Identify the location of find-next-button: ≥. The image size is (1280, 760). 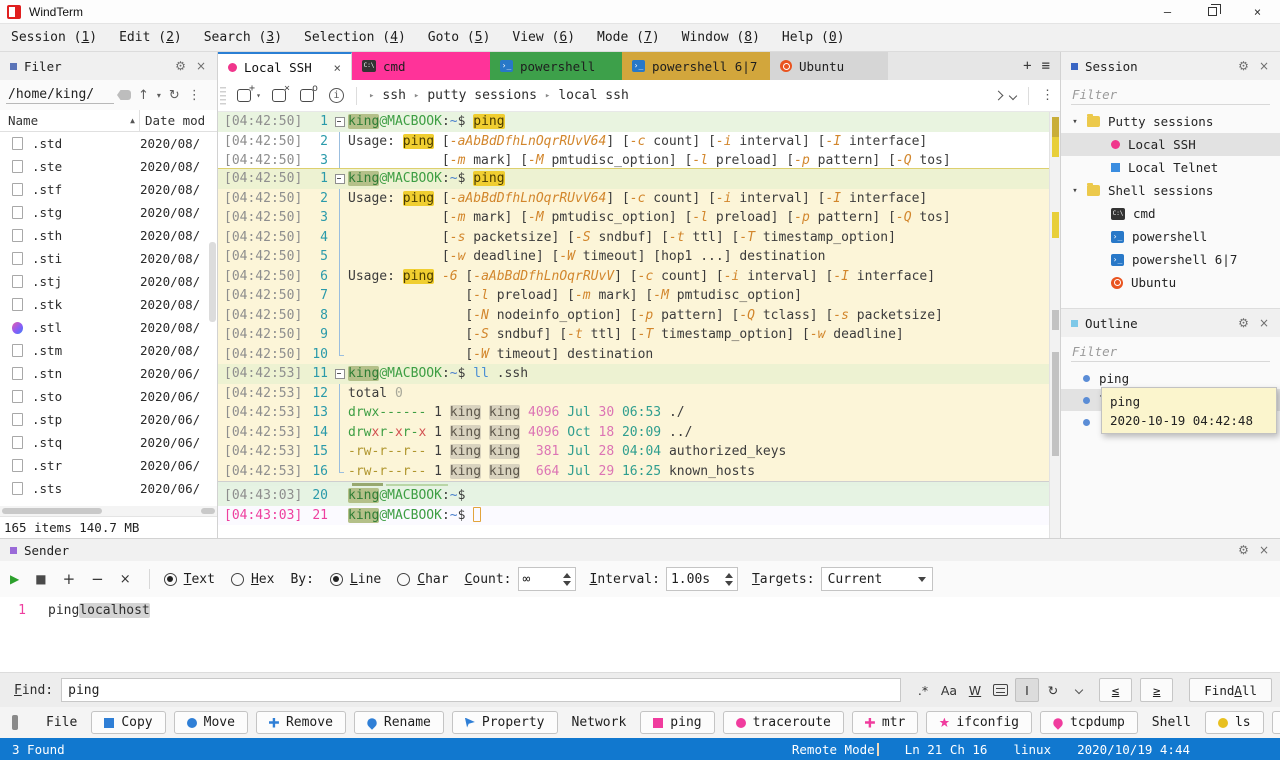
(1157, 690).